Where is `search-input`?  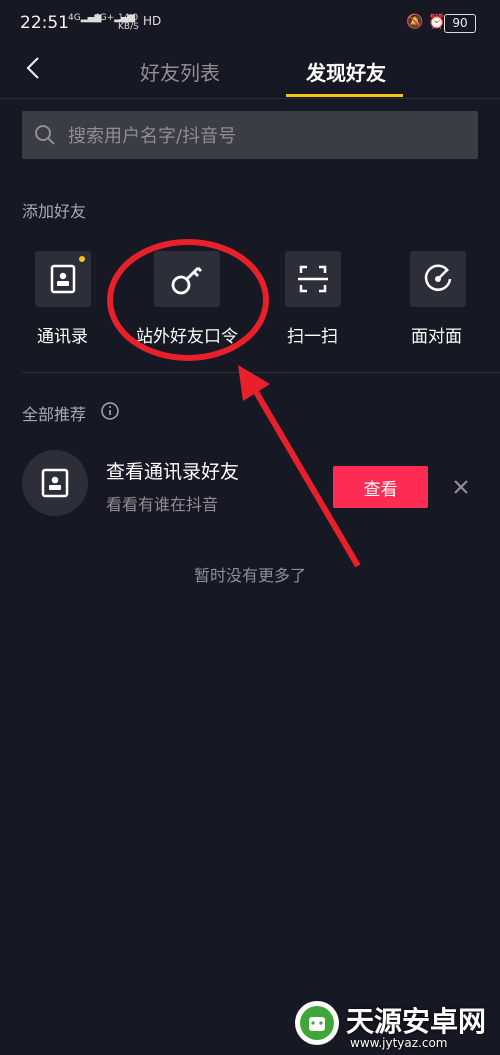
search-input is located at coordinates (268, 136).